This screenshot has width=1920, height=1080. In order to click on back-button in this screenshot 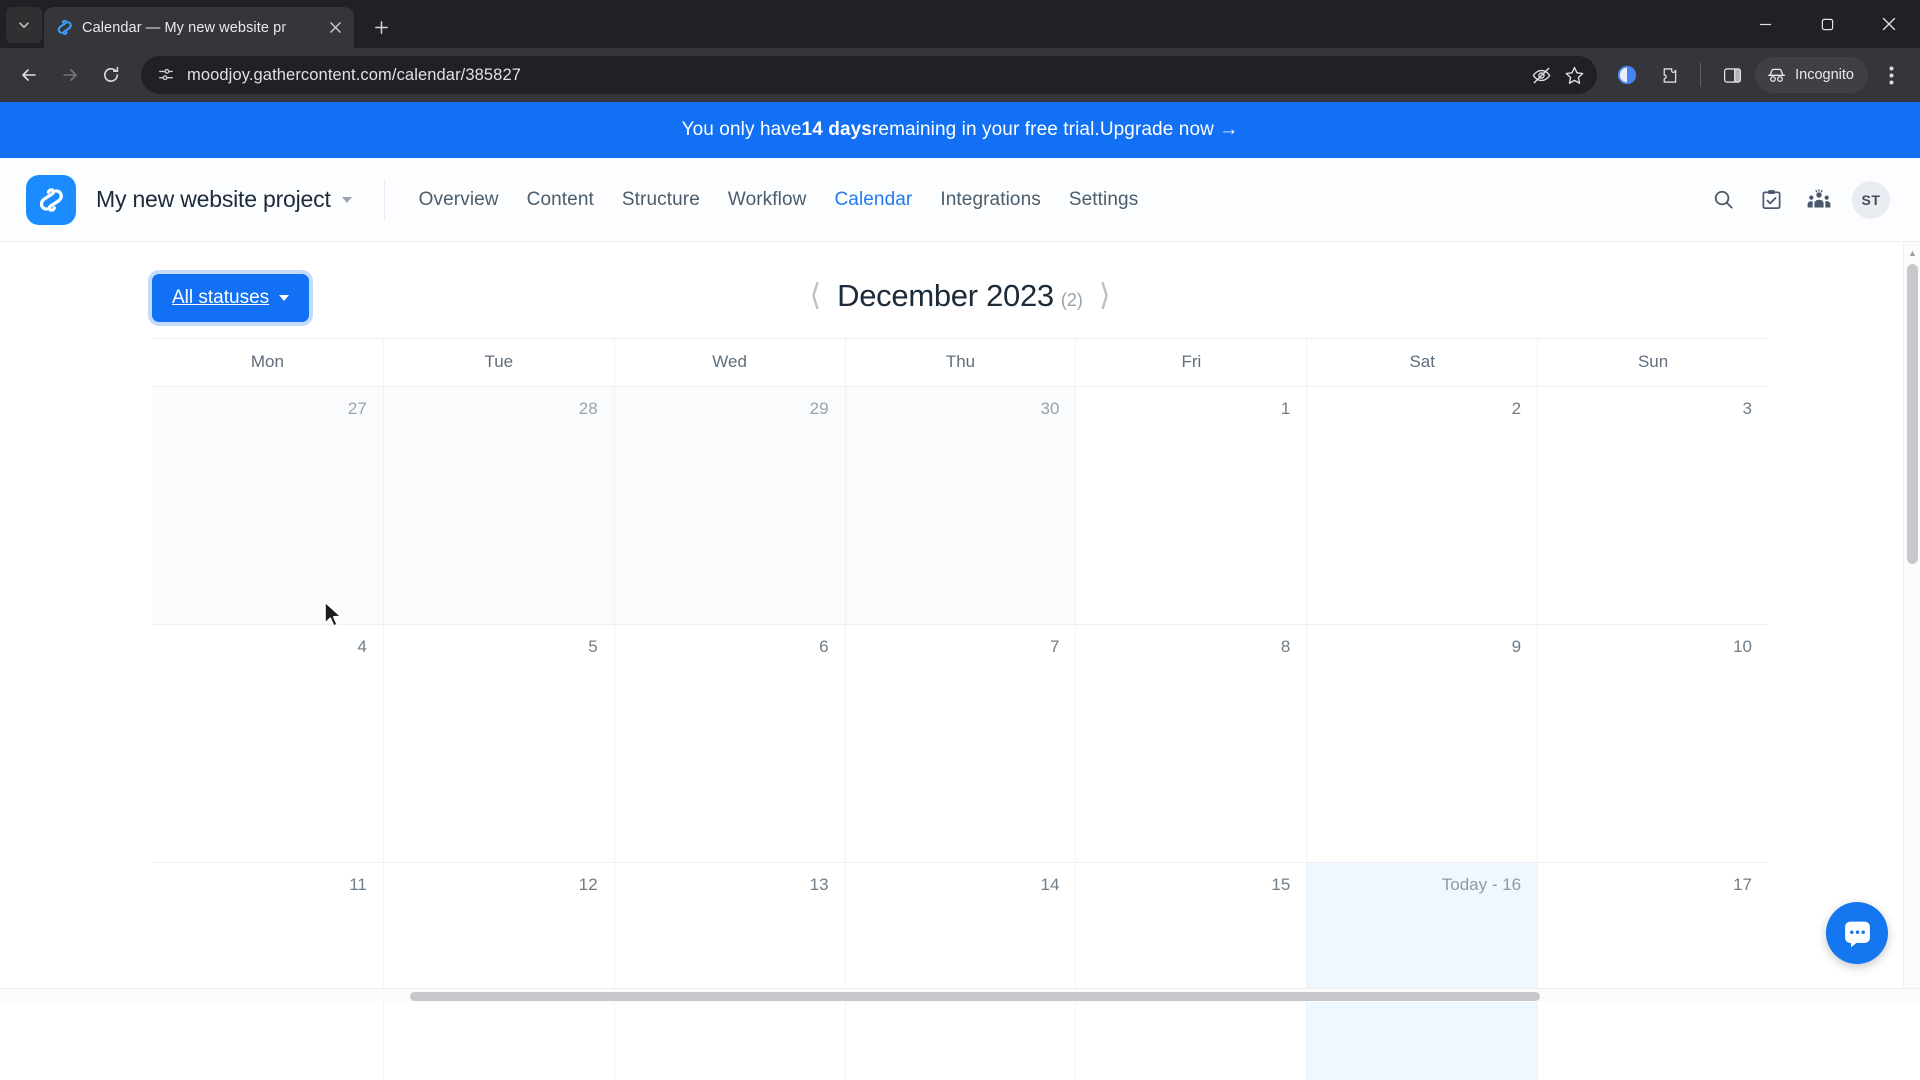, I will do `click(29, 75)`.